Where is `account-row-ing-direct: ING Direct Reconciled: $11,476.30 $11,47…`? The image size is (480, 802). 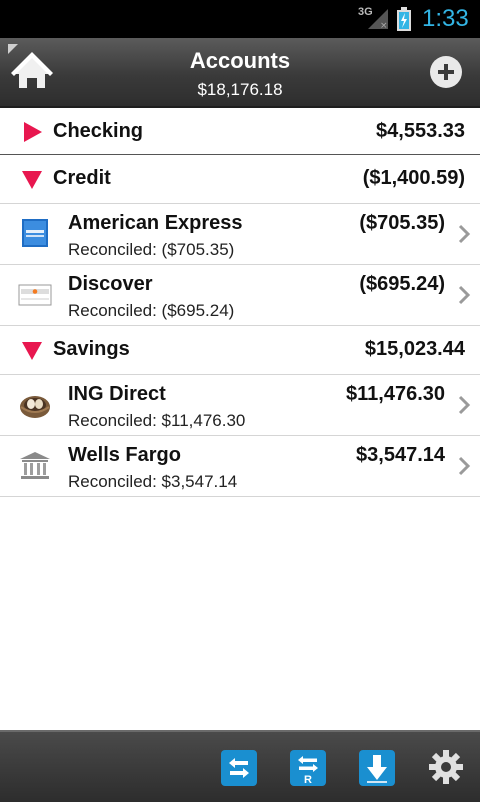
account-row-ing-direct: ING Direct Reconciled: $11,476.30 $11,47… is located at coordinates (240, 405).